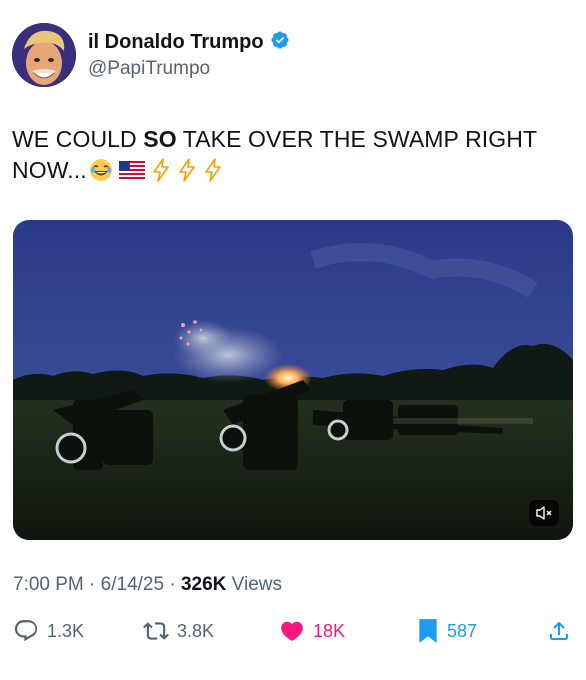 The width and height of the screenshot is (586, 680). What do you see at coordinates (428, 631) in the screenshot?
I see `bookmark-filled-icon` at bounding box center [428, 631].